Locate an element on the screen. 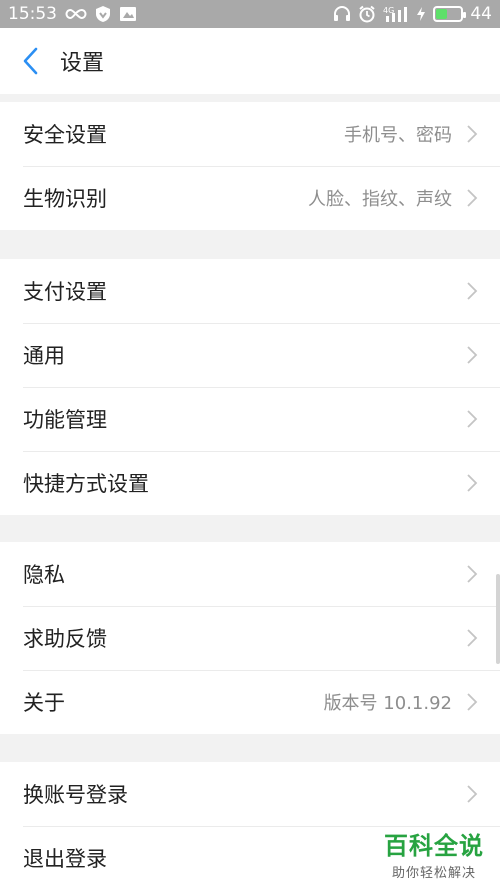  page-title: 设置 is located at coordinates (82, 63).